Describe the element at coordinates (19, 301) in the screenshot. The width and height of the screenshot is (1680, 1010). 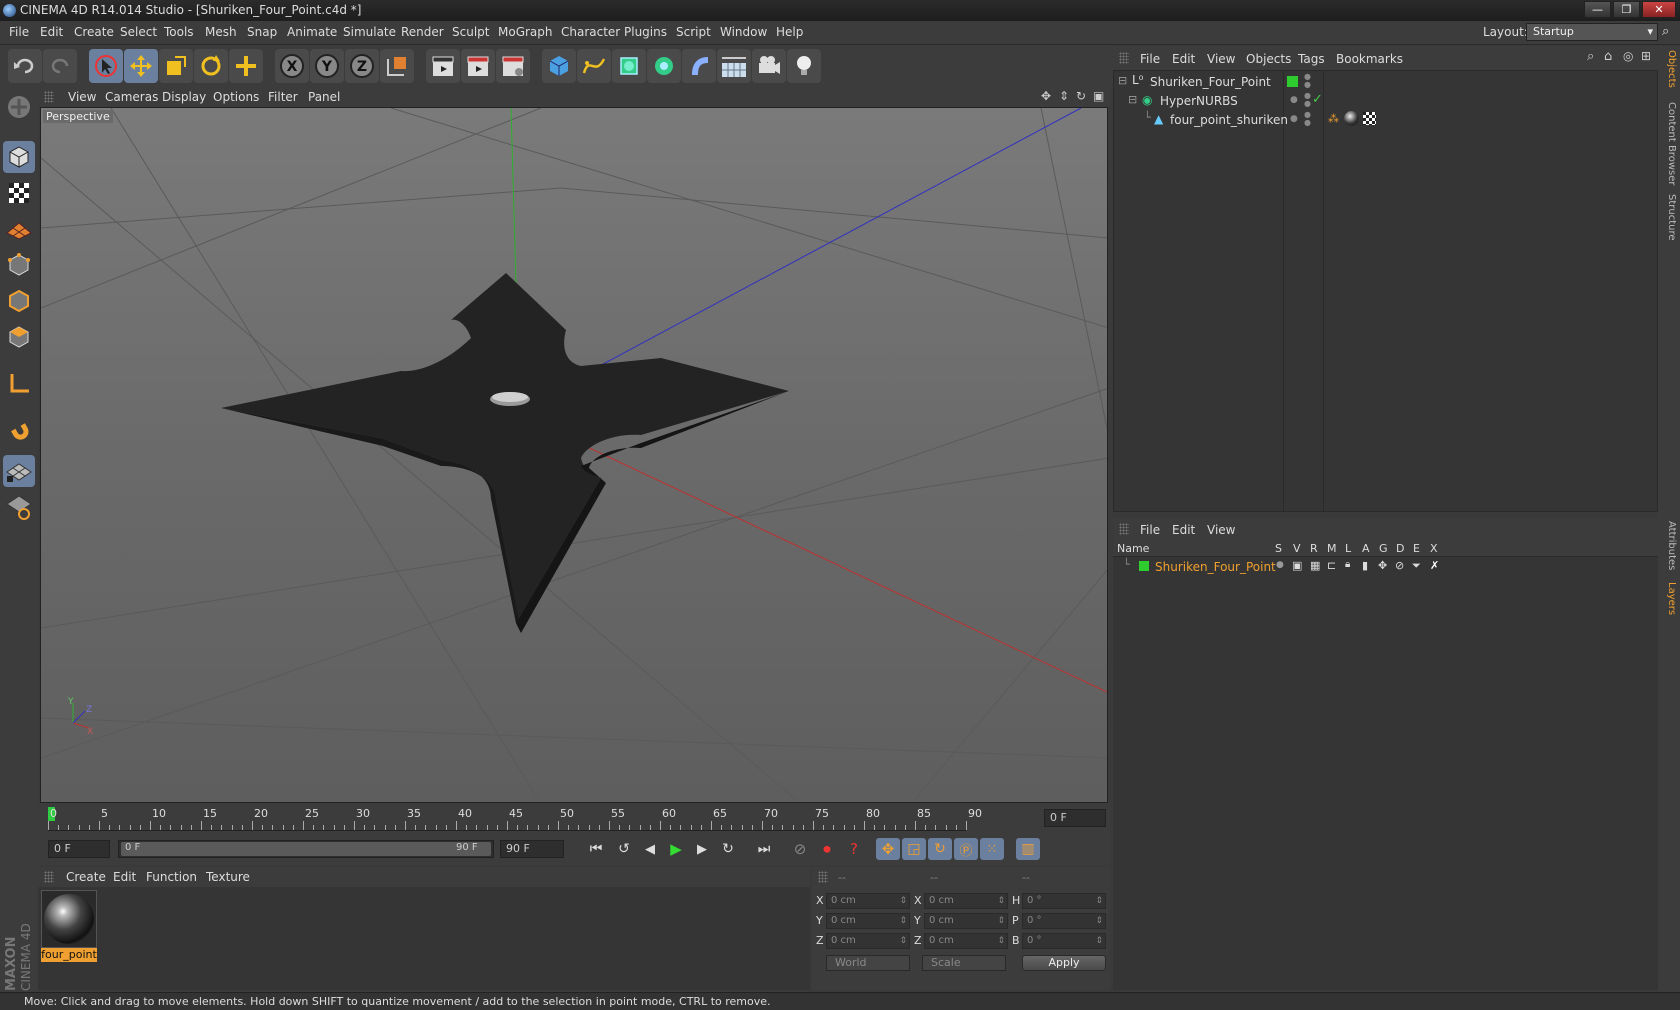
I see `edges-mode-button` at that location.